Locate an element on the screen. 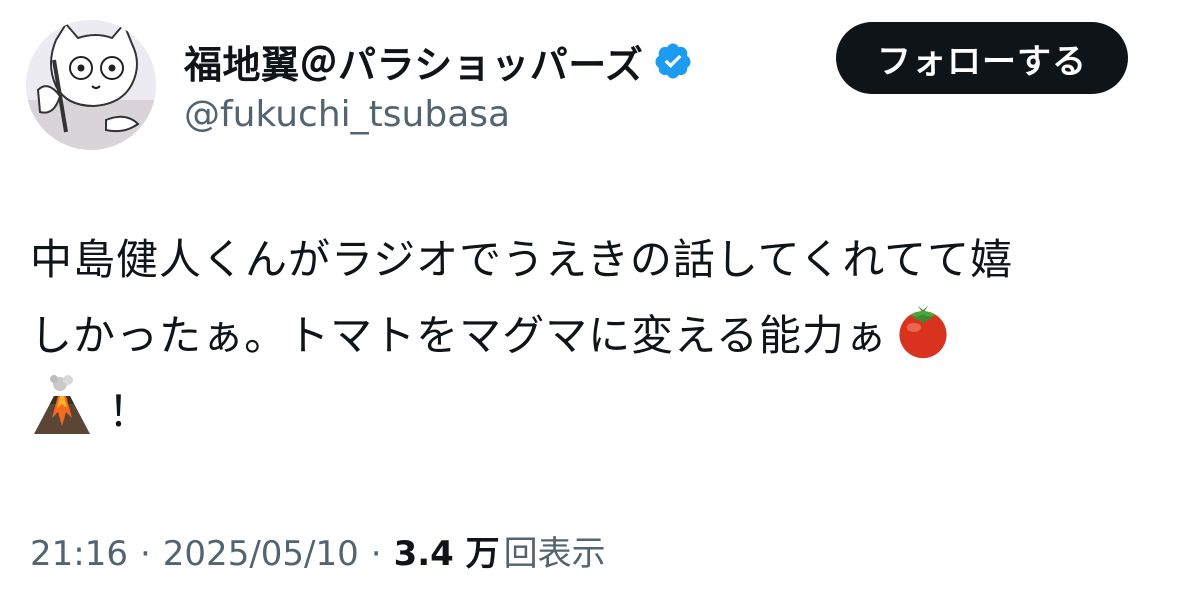 The image size is (1178, 605). views-label: 回表示 is located at coordinates (554, 554).